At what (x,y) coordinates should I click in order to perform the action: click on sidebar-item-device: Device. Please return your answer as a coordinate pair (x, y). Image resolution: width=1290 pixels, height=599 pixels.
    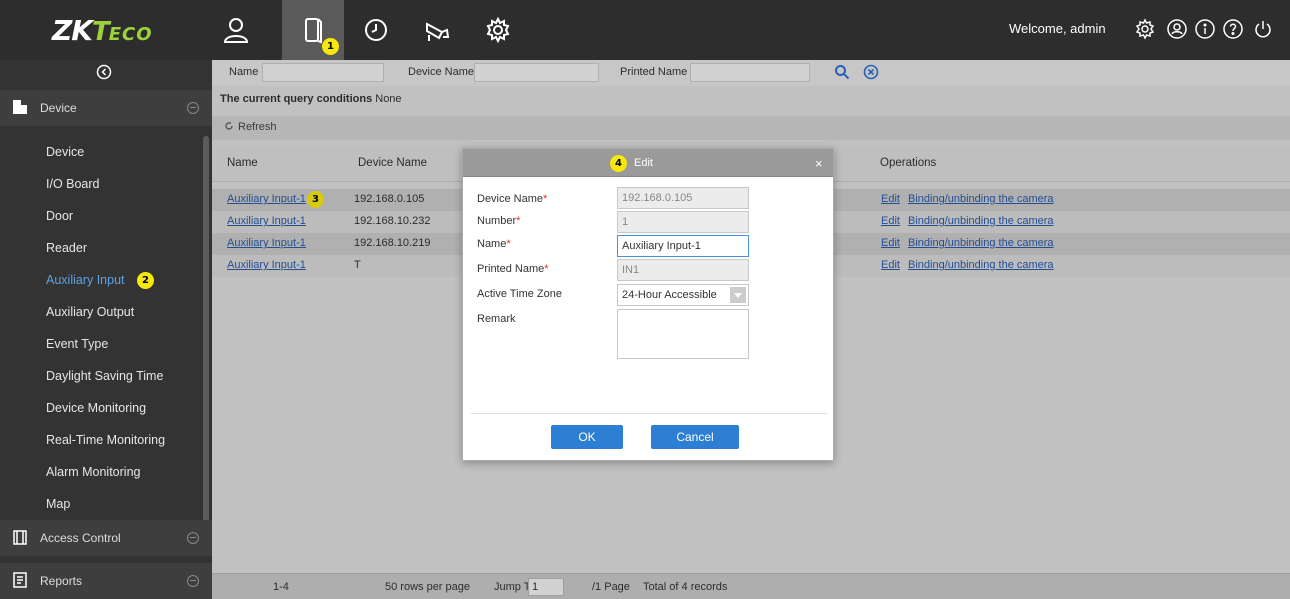
    Looking at the image, I should click on (100, 152).